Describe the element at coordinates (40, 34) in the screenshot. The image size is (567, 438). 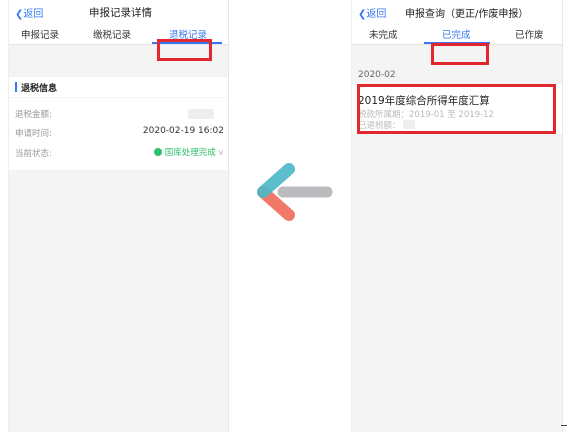
I see `tab-declaration-records: 申报记录` at that location.